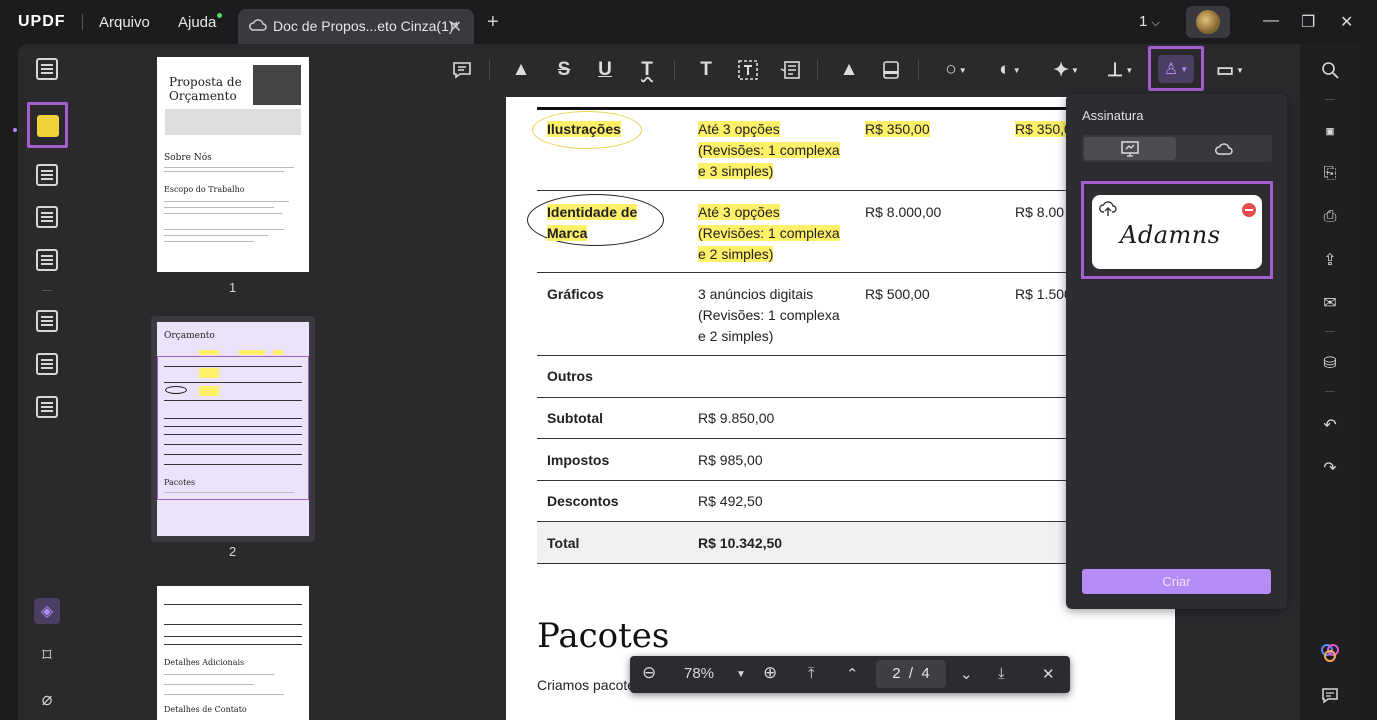 This screenshot has width=1377, height=720. I want to click on squiggly-icon: T, so click(647, 70).